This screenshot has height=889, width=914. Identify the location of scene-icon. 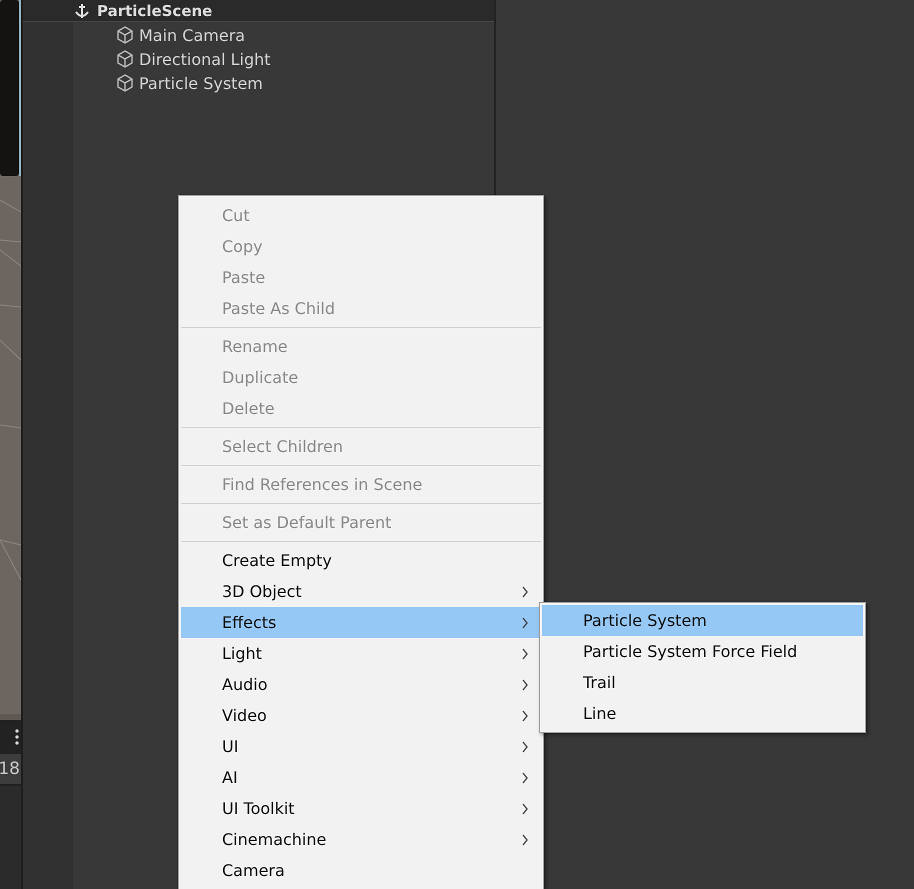
(82, 11).